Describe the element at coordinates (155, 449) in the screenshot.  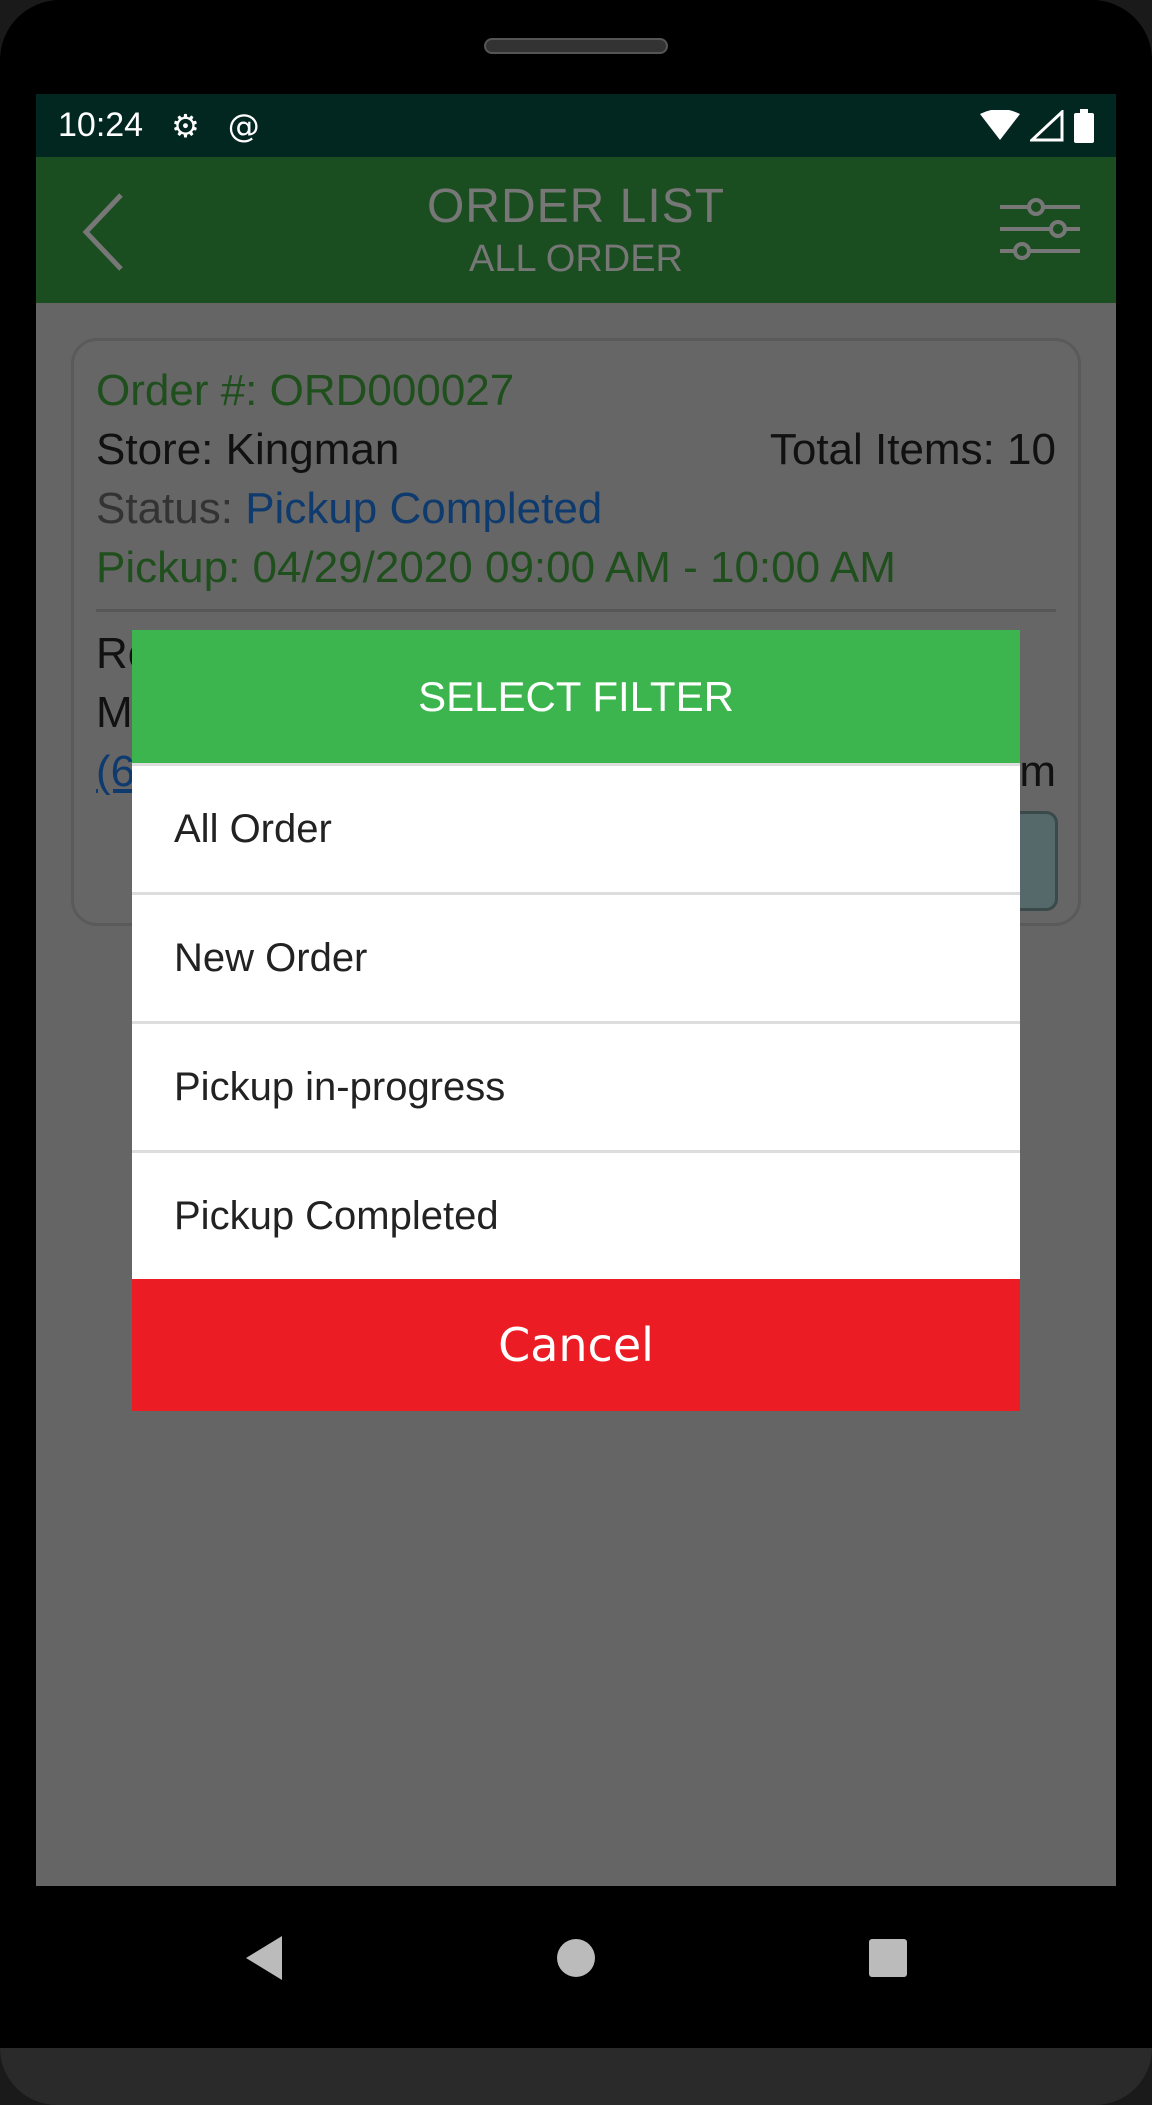
I see `store-label: Store:` at that location.